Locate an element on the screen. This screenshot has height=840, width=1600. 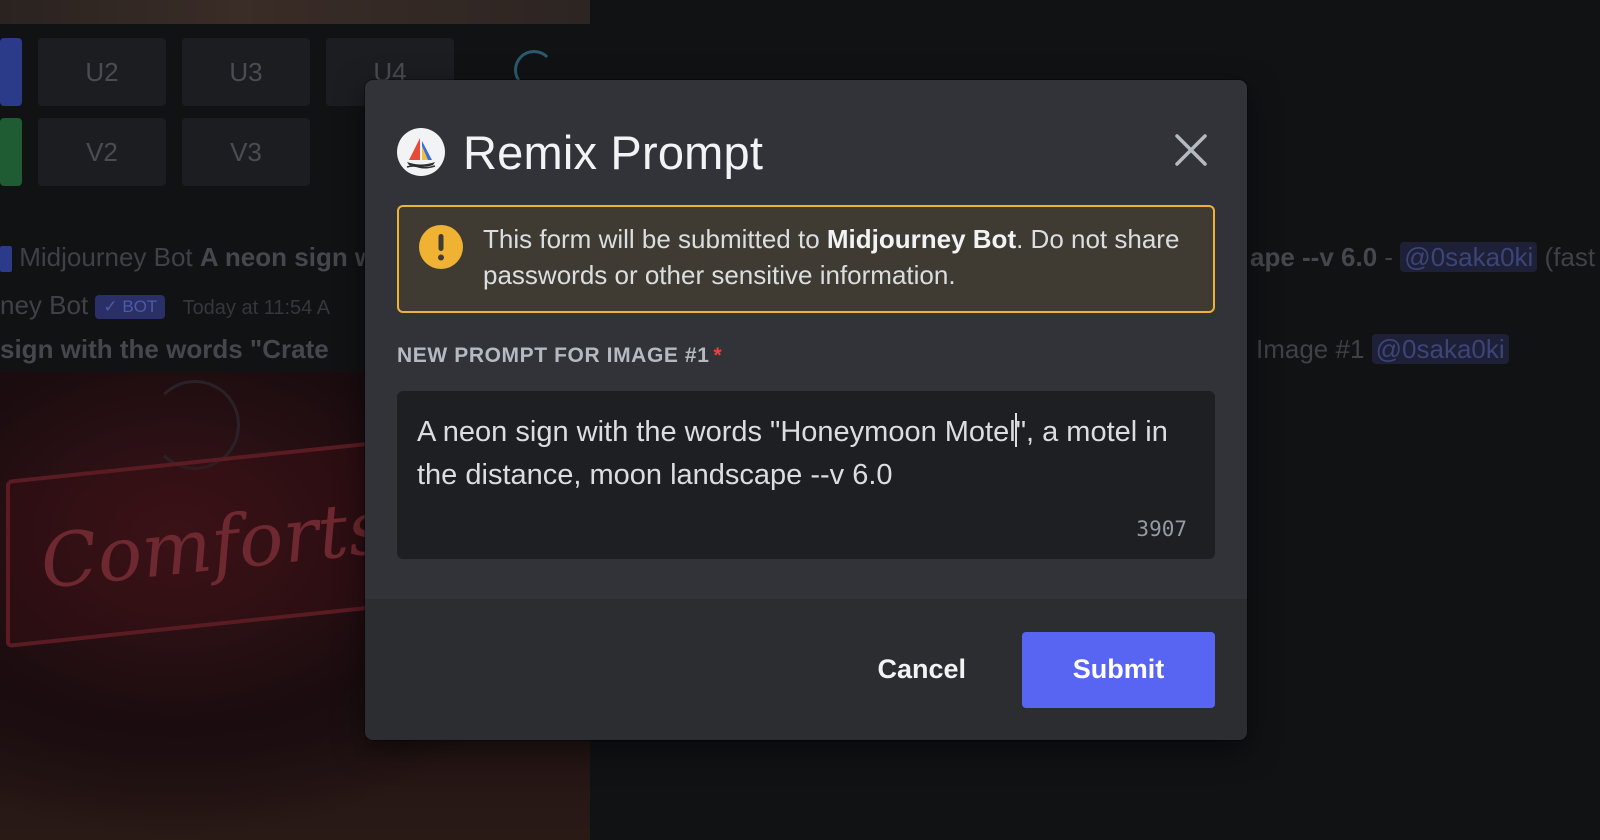
grid-button-v1 is located at coordinates (11, 152).